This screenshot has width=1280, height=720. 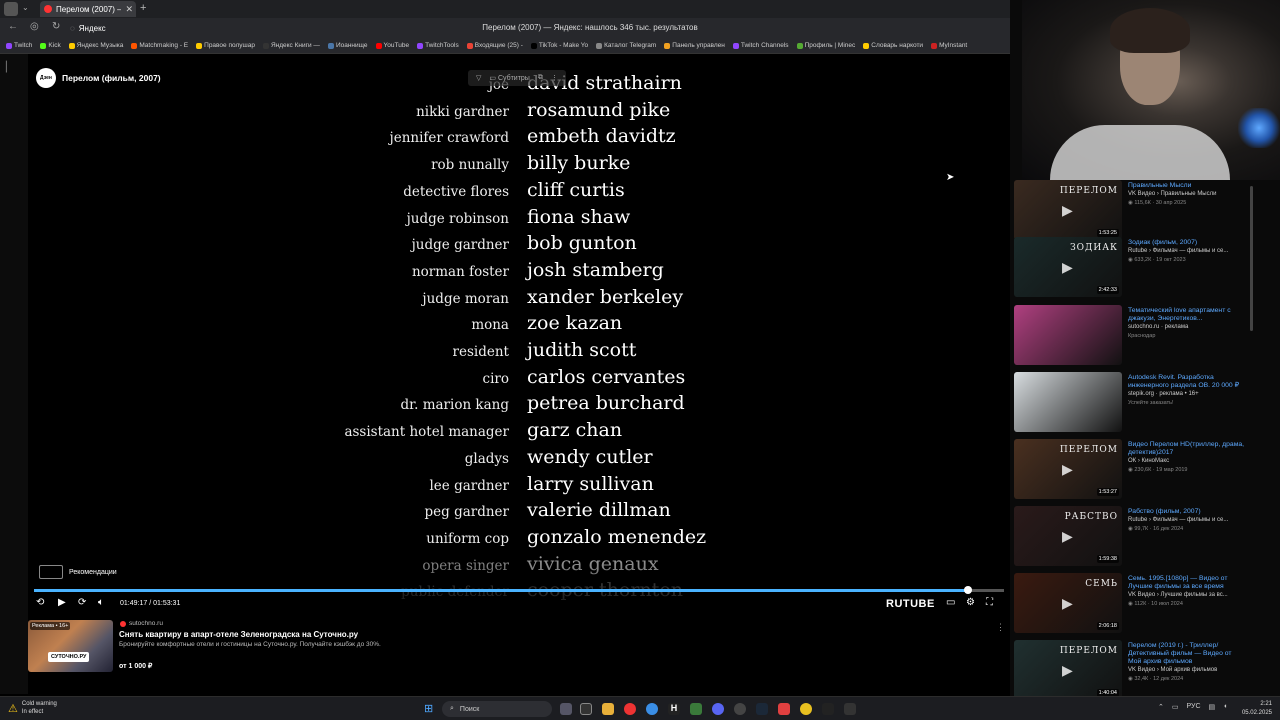 What do you see at coordinates (970, 602) in the screenshot?
I see `settings-icon: ⚙` at bounding box center [970, 602].